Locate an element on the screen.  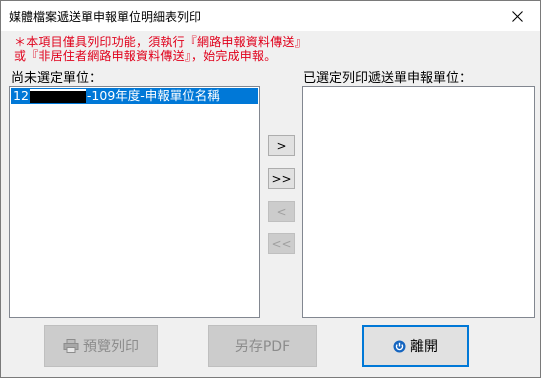
selected-units-label: 已選定列印遞送單申報單位： is located at coordinates (388, 78).